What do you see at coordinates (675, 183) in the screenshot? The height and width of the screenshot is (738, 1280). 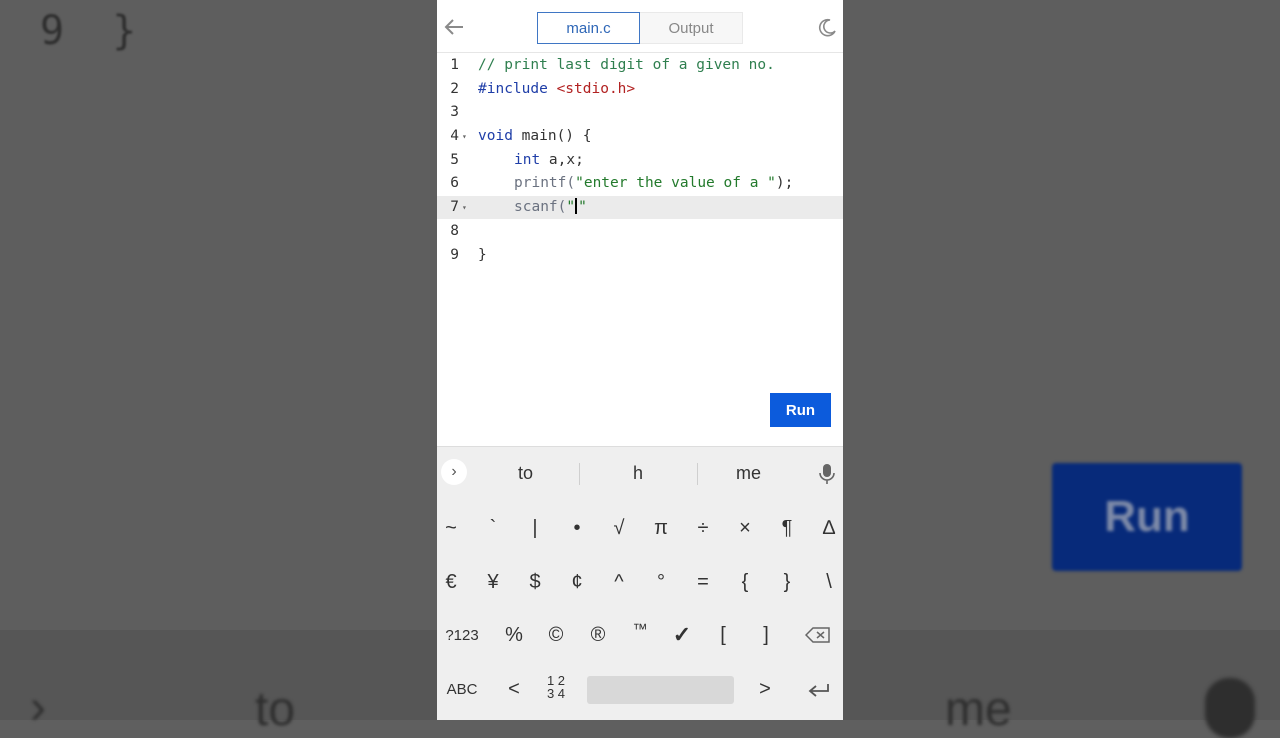 I see `code-token-string: "enter the value of a "` at bounding box center [675, 183].